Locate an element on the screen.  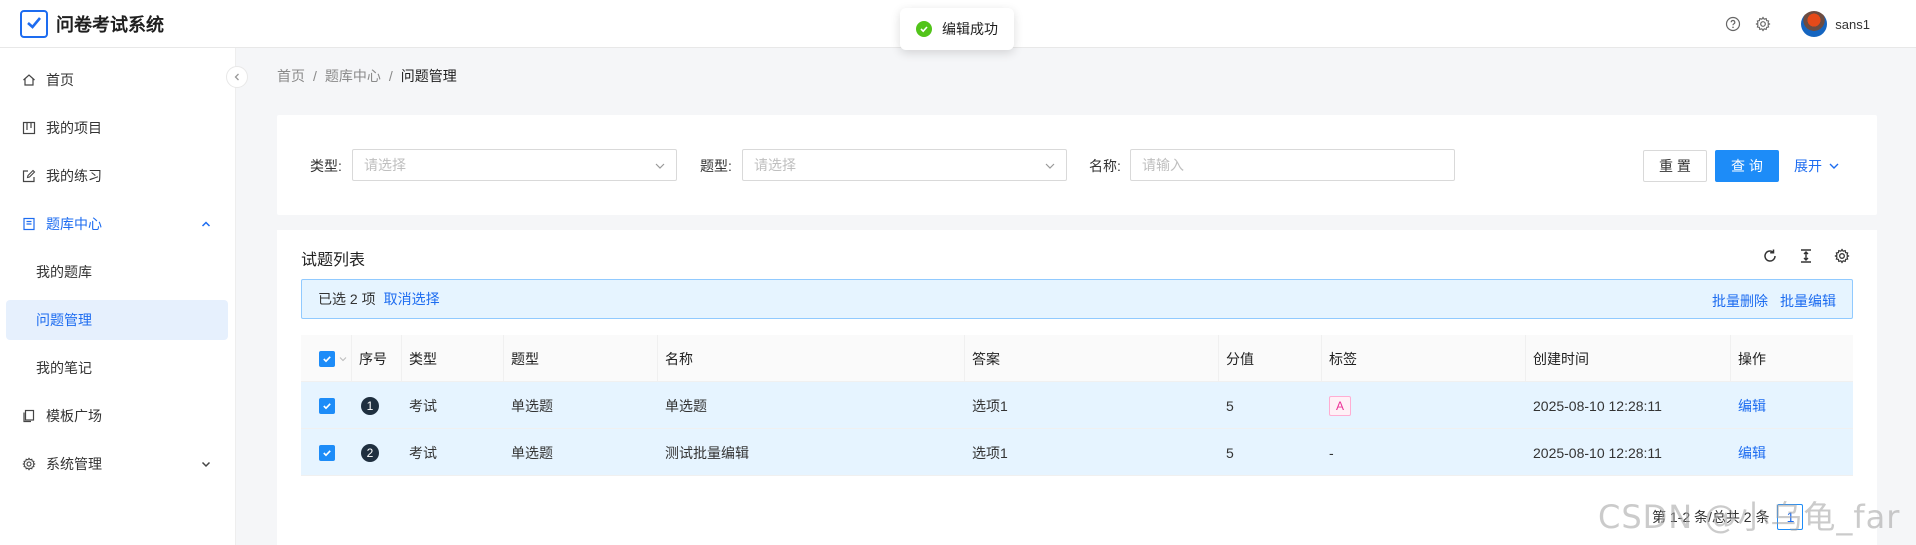
settings-icon is located at coordinates (1842, 256).